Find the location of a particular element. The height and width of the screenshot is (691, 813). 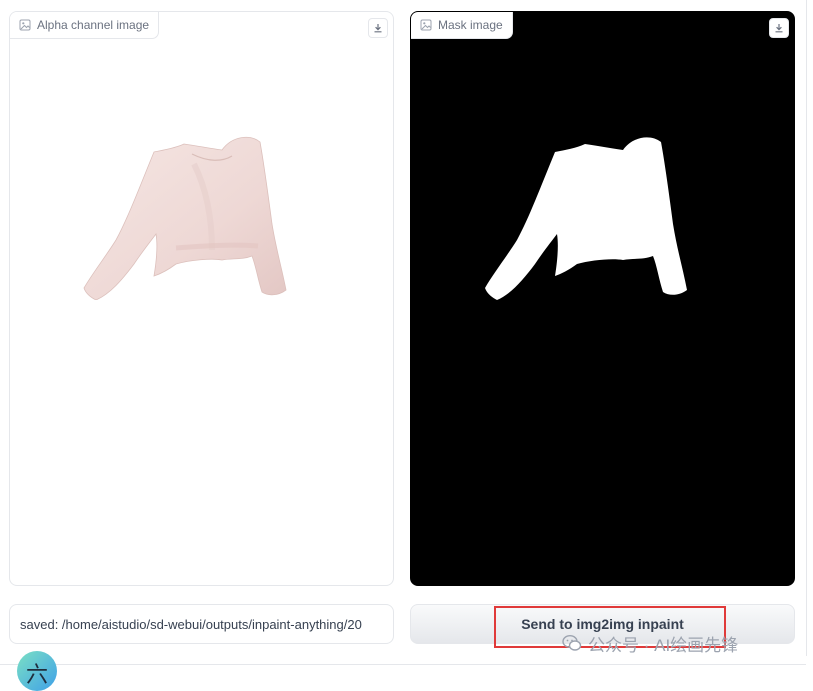

right-edge-divider is located at coordinates (806, 328).